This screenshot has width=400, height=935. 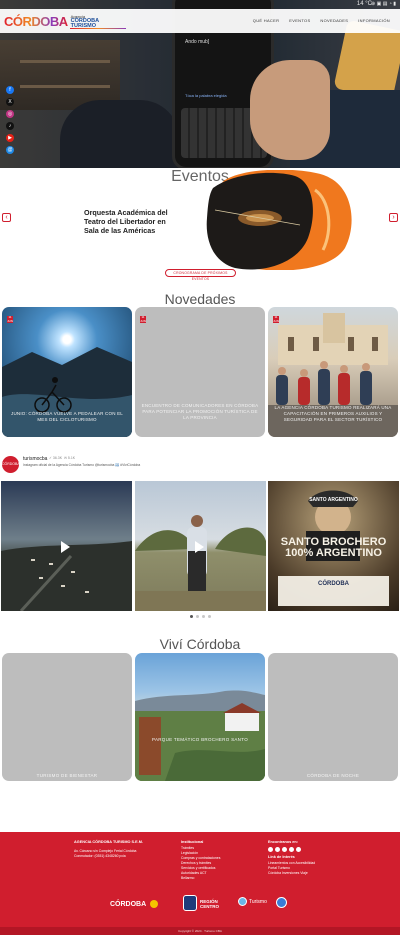 What do you see at coordinates (10, 126) in the screenshot?
I see `tiktok-icon: ♪` at bounding box center [10, 126].